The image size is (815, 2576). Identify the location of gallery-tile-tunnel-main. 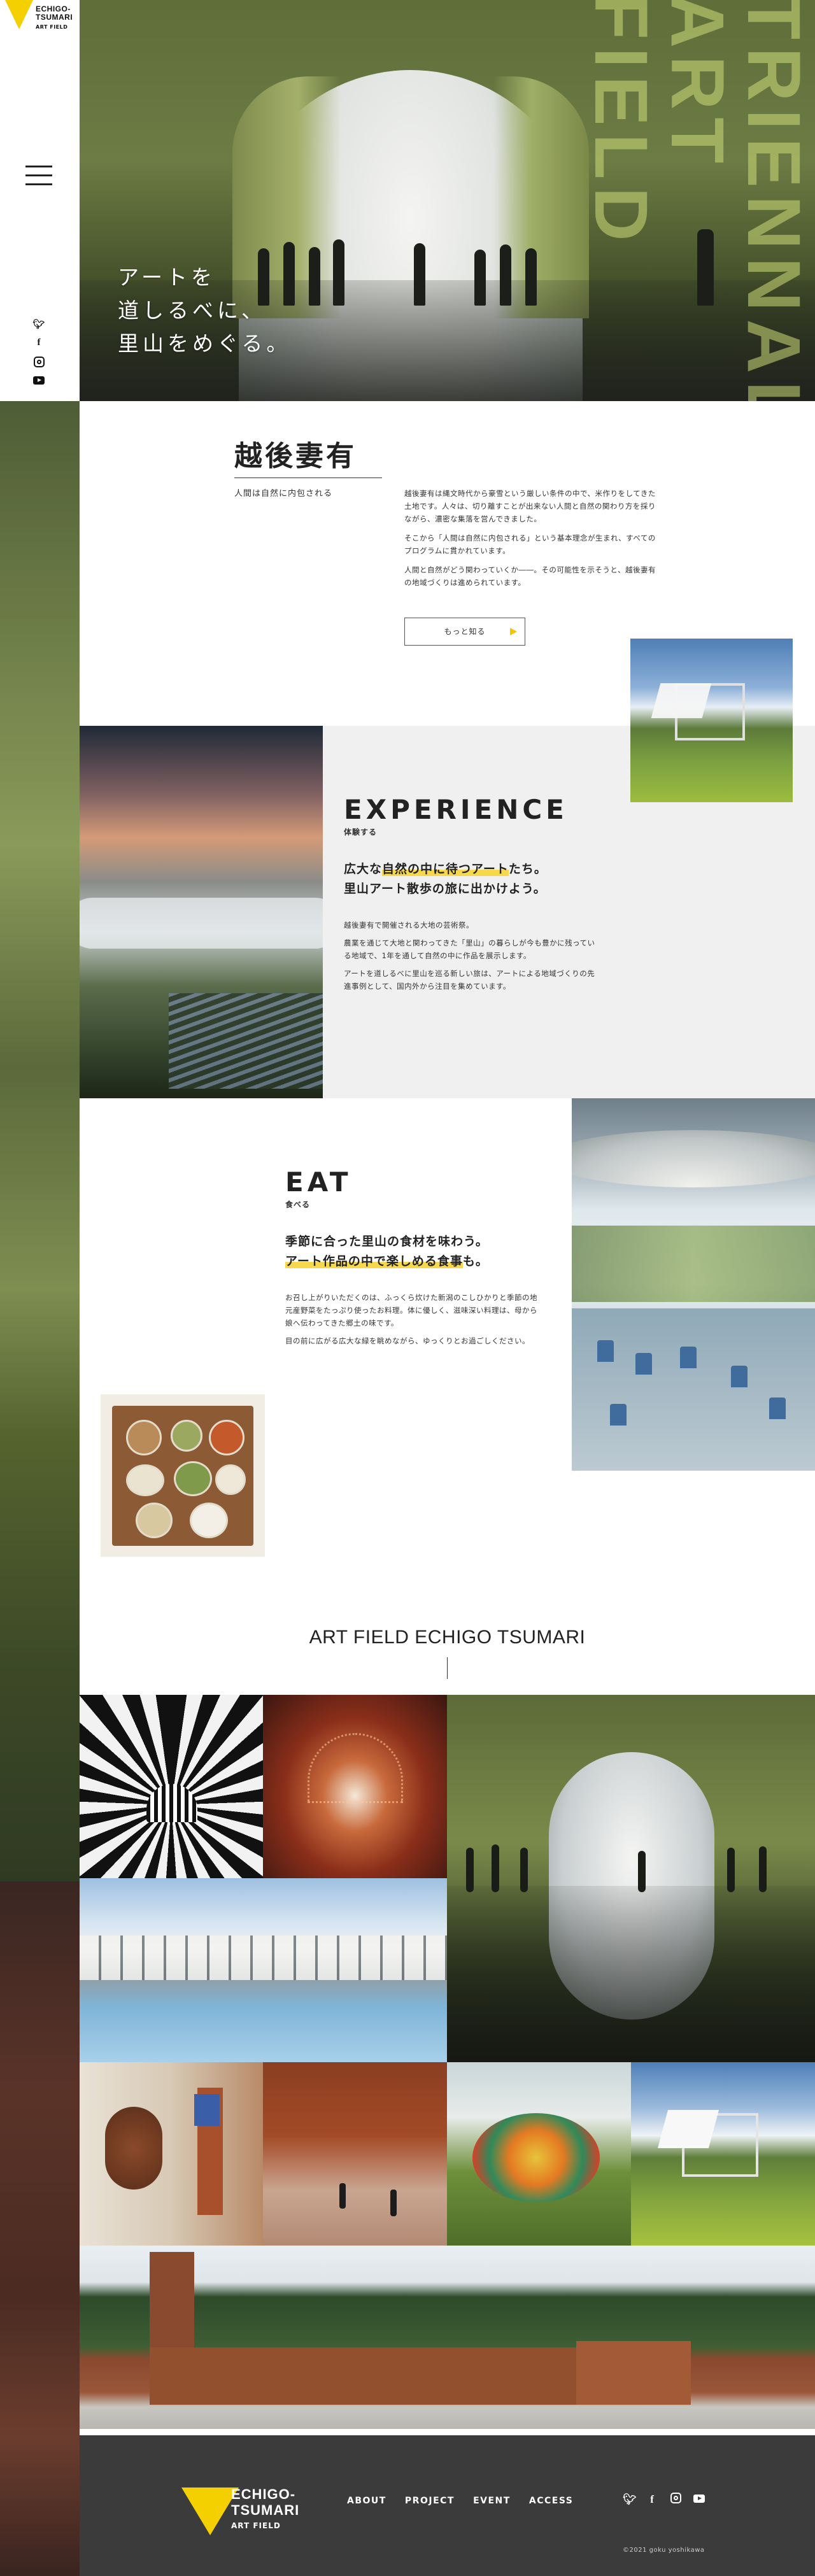
(631, 1878).